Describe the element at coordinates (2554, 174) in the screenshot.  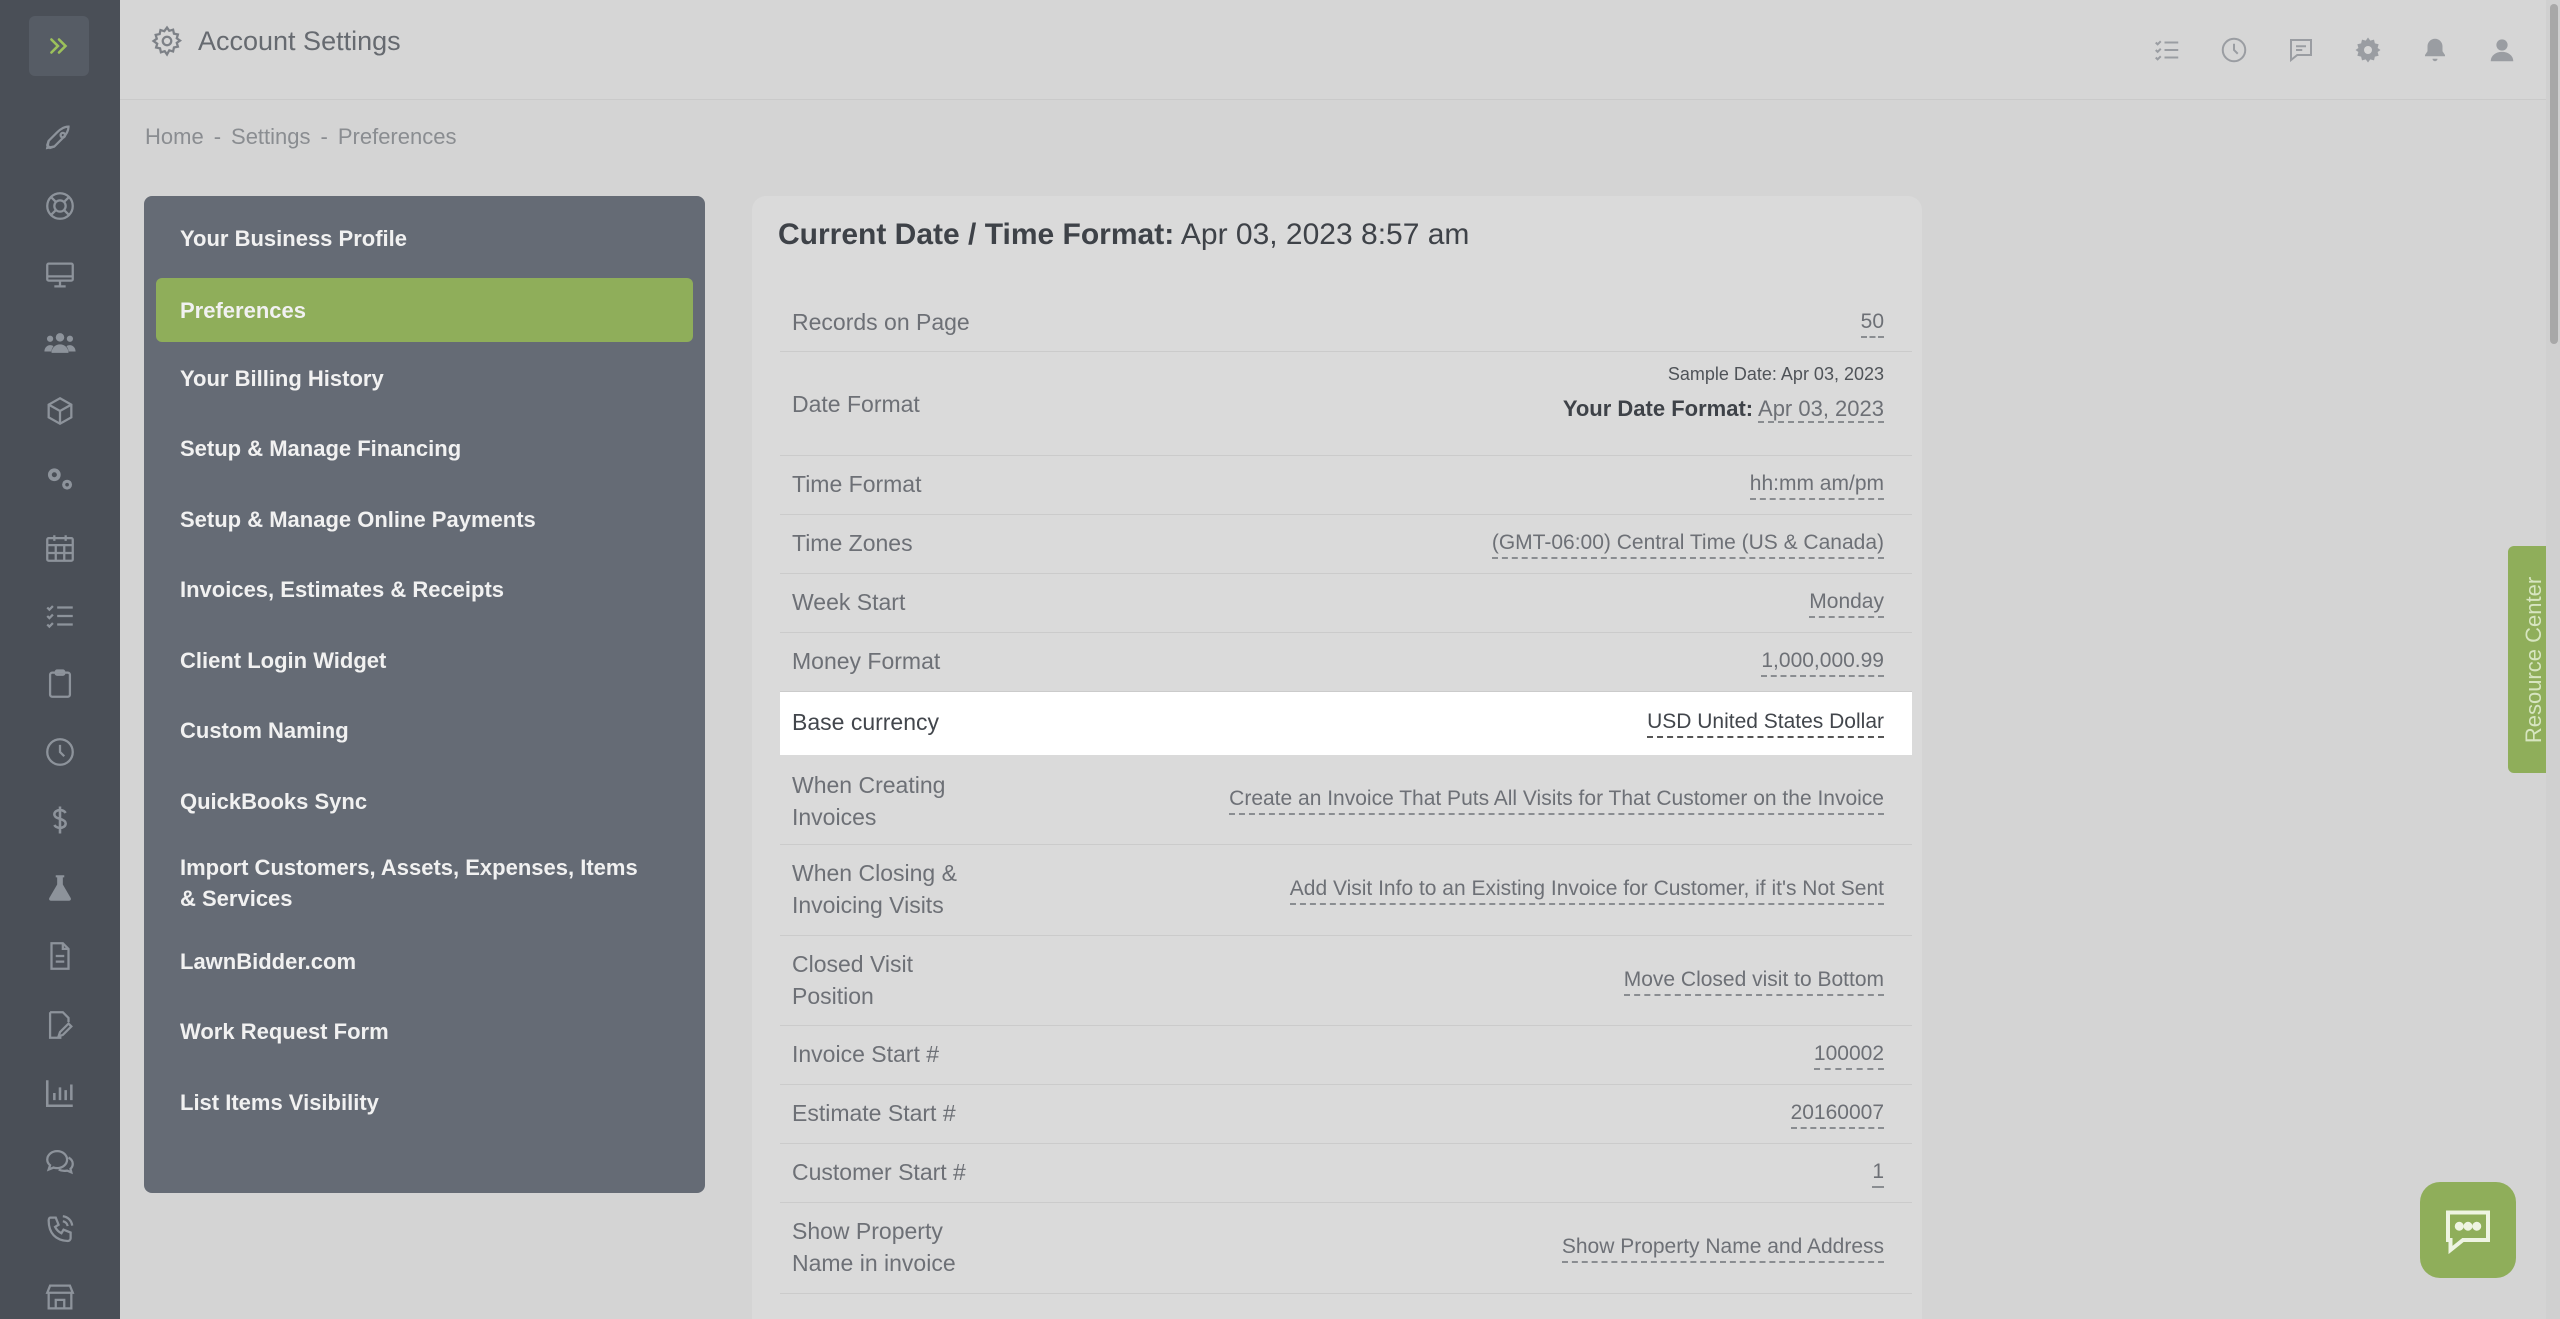
I see `scrollbar-thumb` at that location.